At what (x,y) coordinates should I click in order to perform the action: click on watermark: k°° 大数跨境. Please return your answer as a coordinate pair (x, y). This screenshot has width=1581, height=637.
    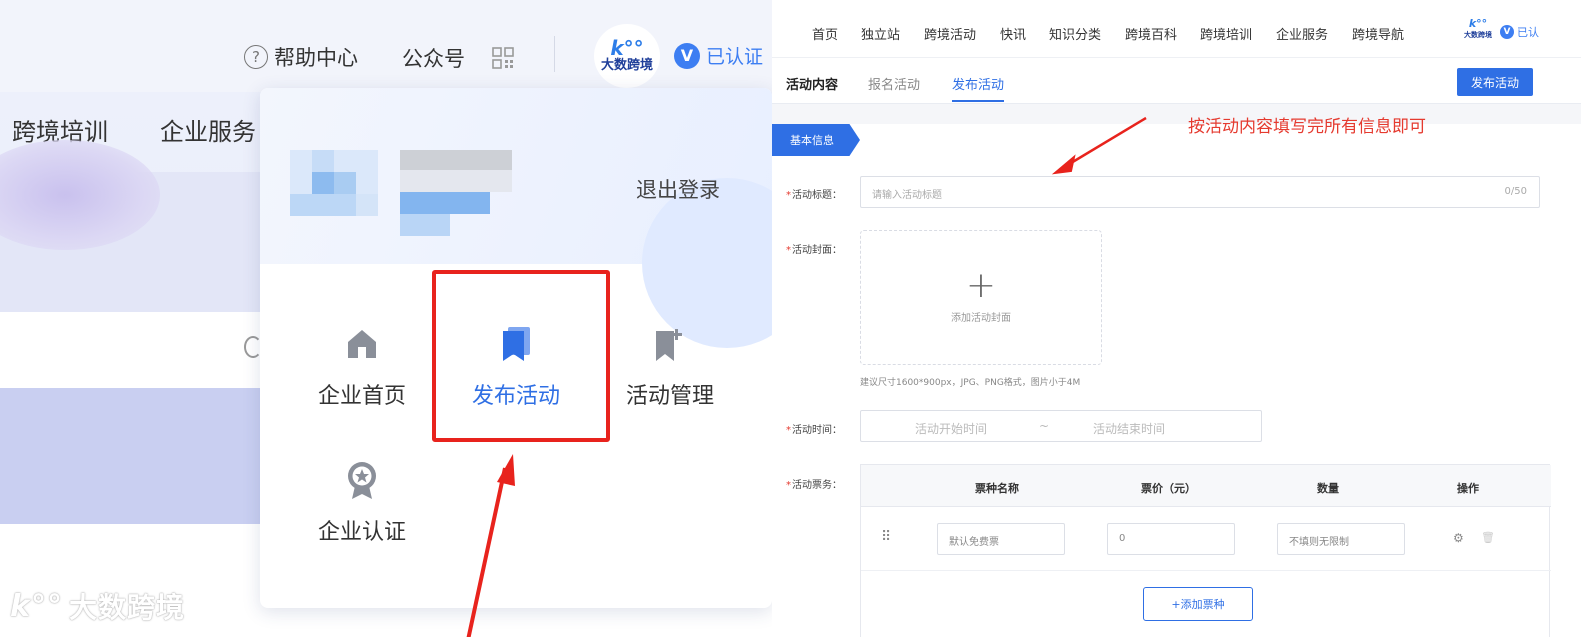
    Looking at the image, I should click on (97, 606).